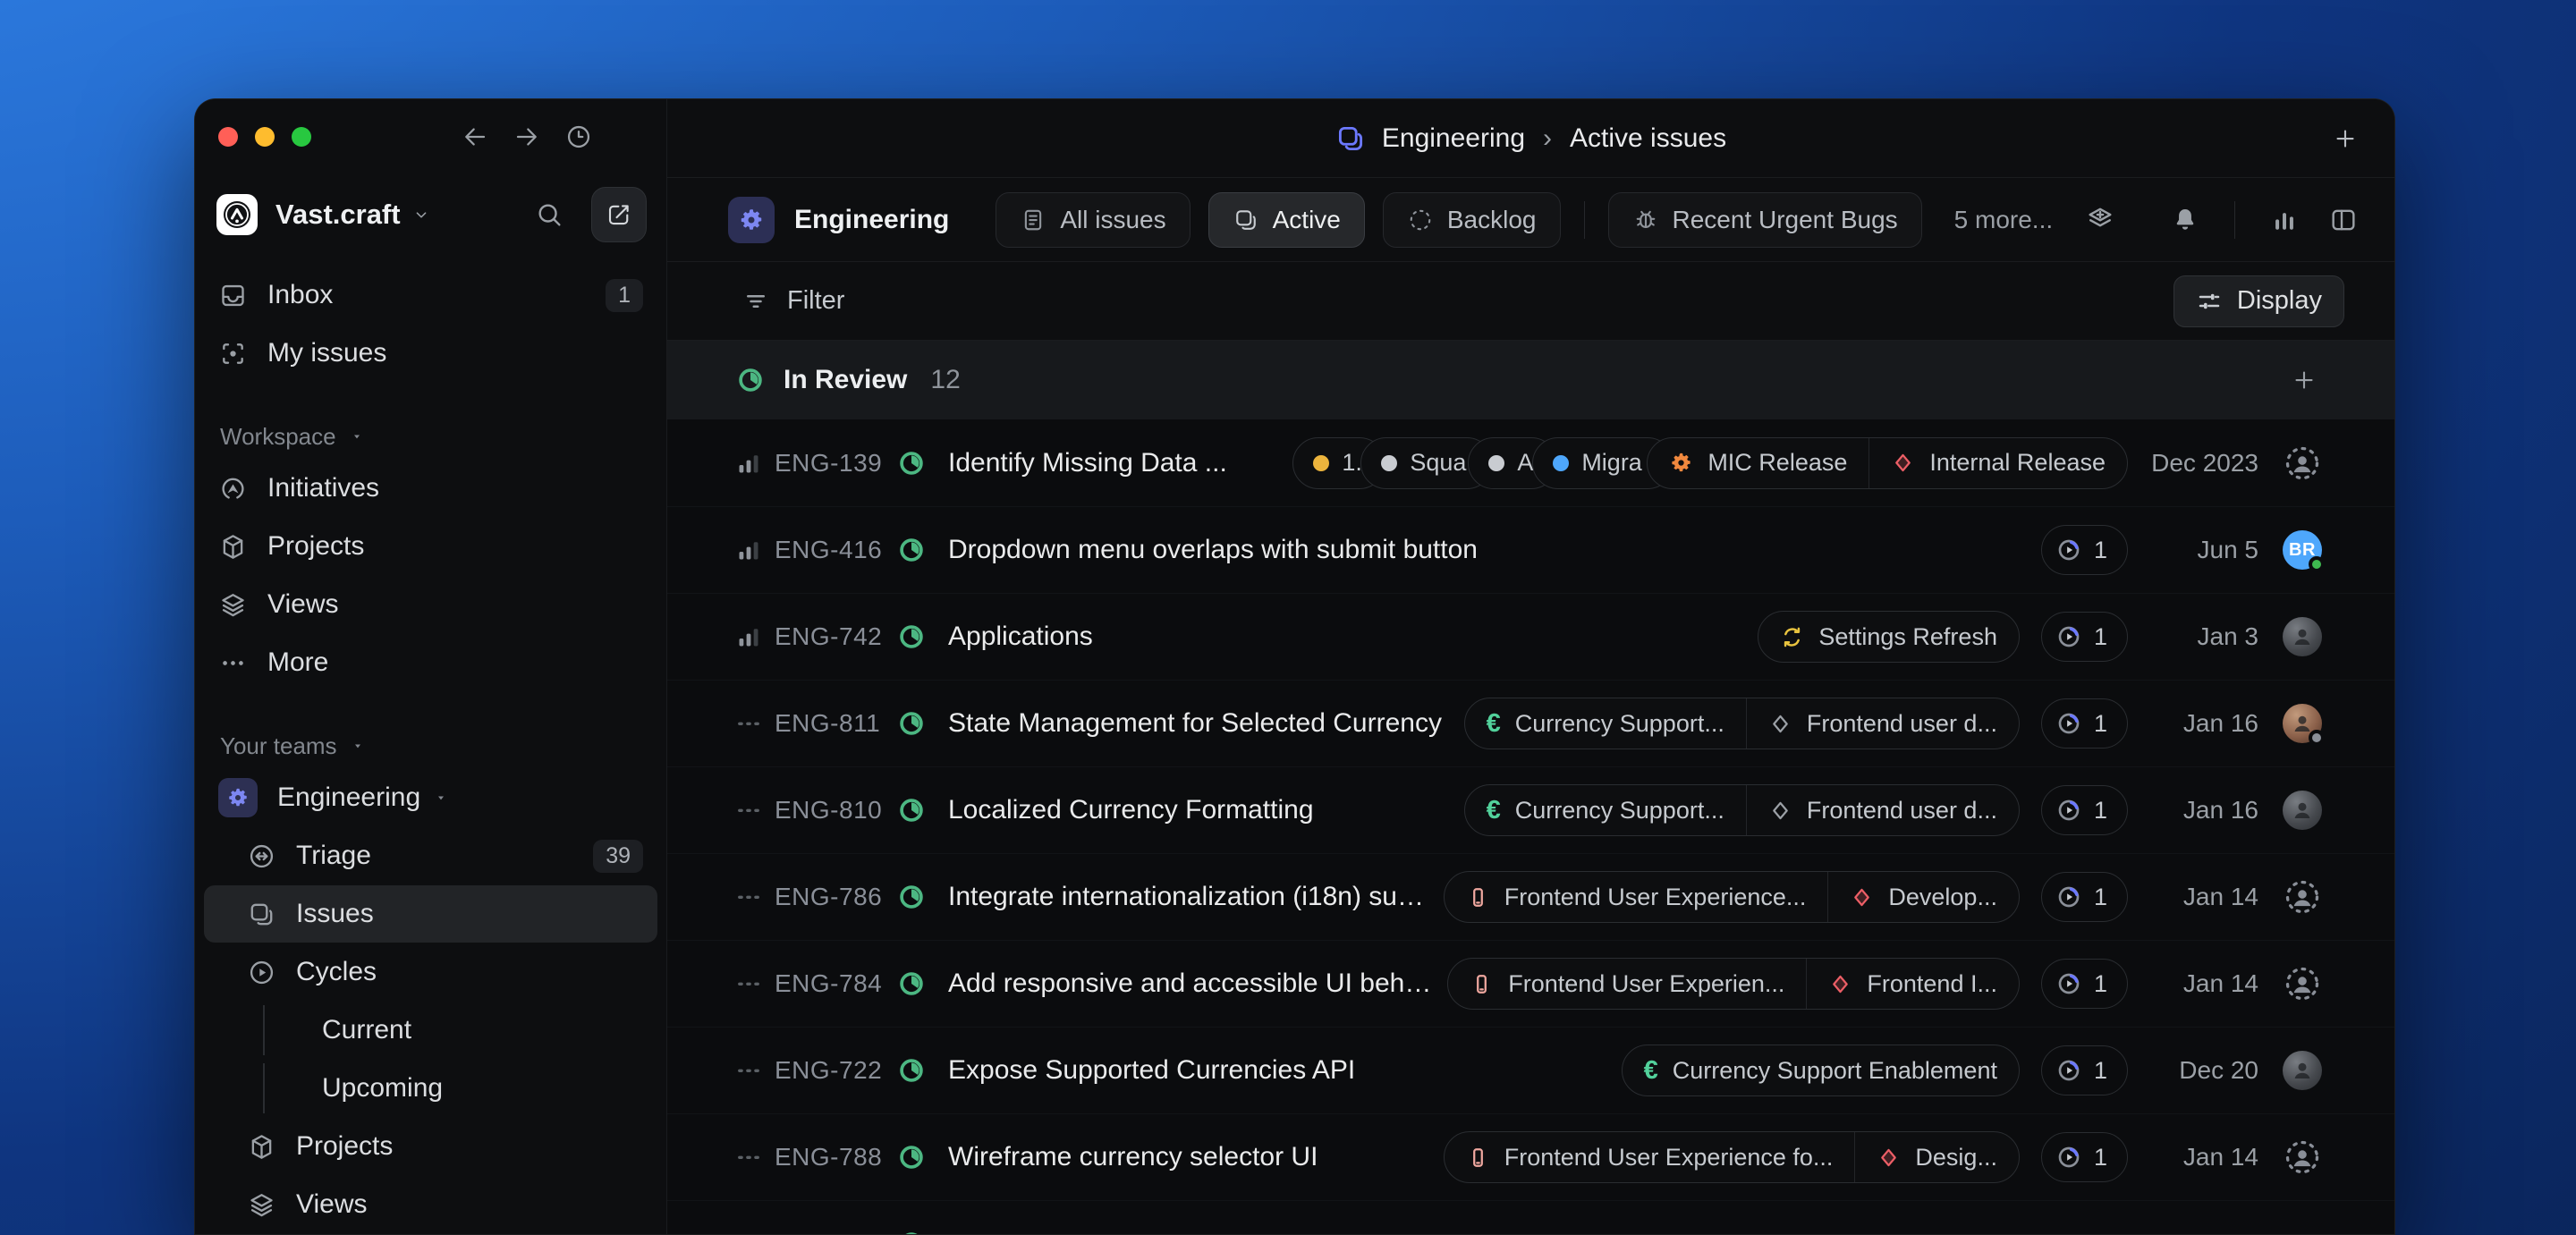 The width and height of the screenshot is (2576, 1235). I want to click on sidebar-item-more: More, so click(430, 662).